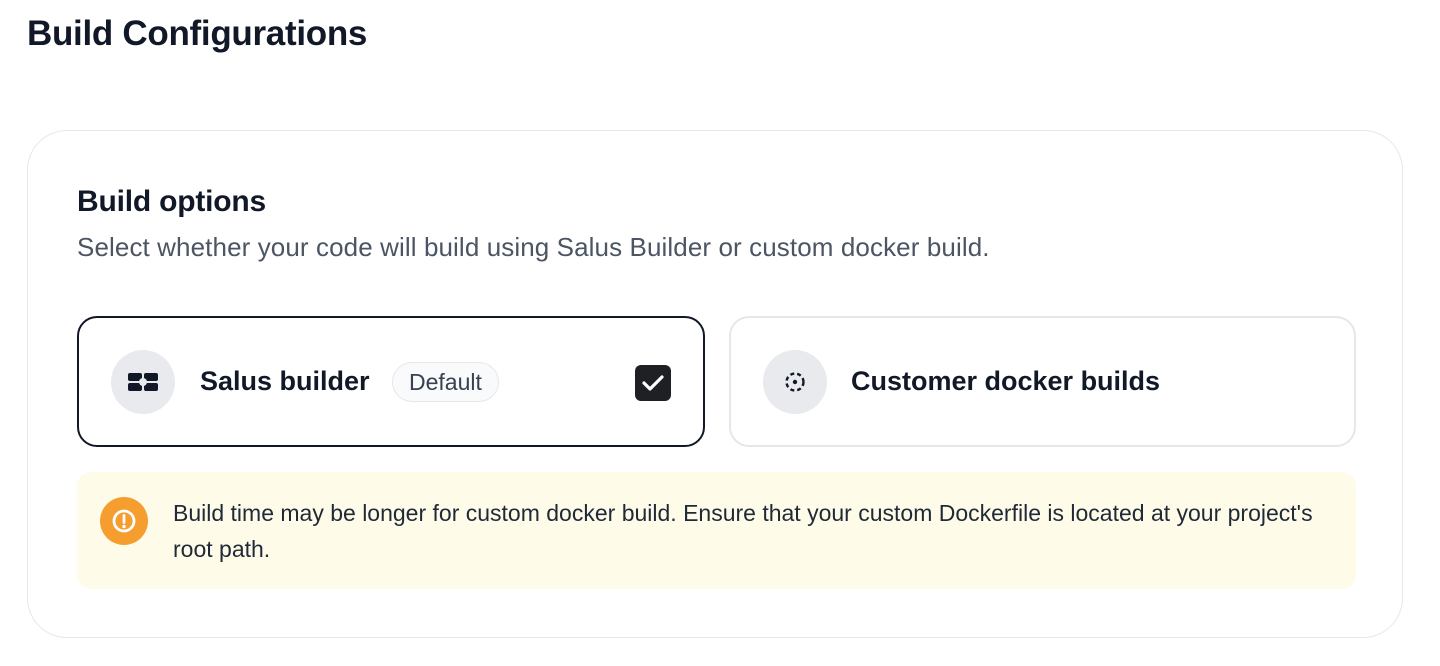 Image resolution: width=1440 pixels, height=666 pixels. I want to click on checkmark-icon, so click(653, 383).